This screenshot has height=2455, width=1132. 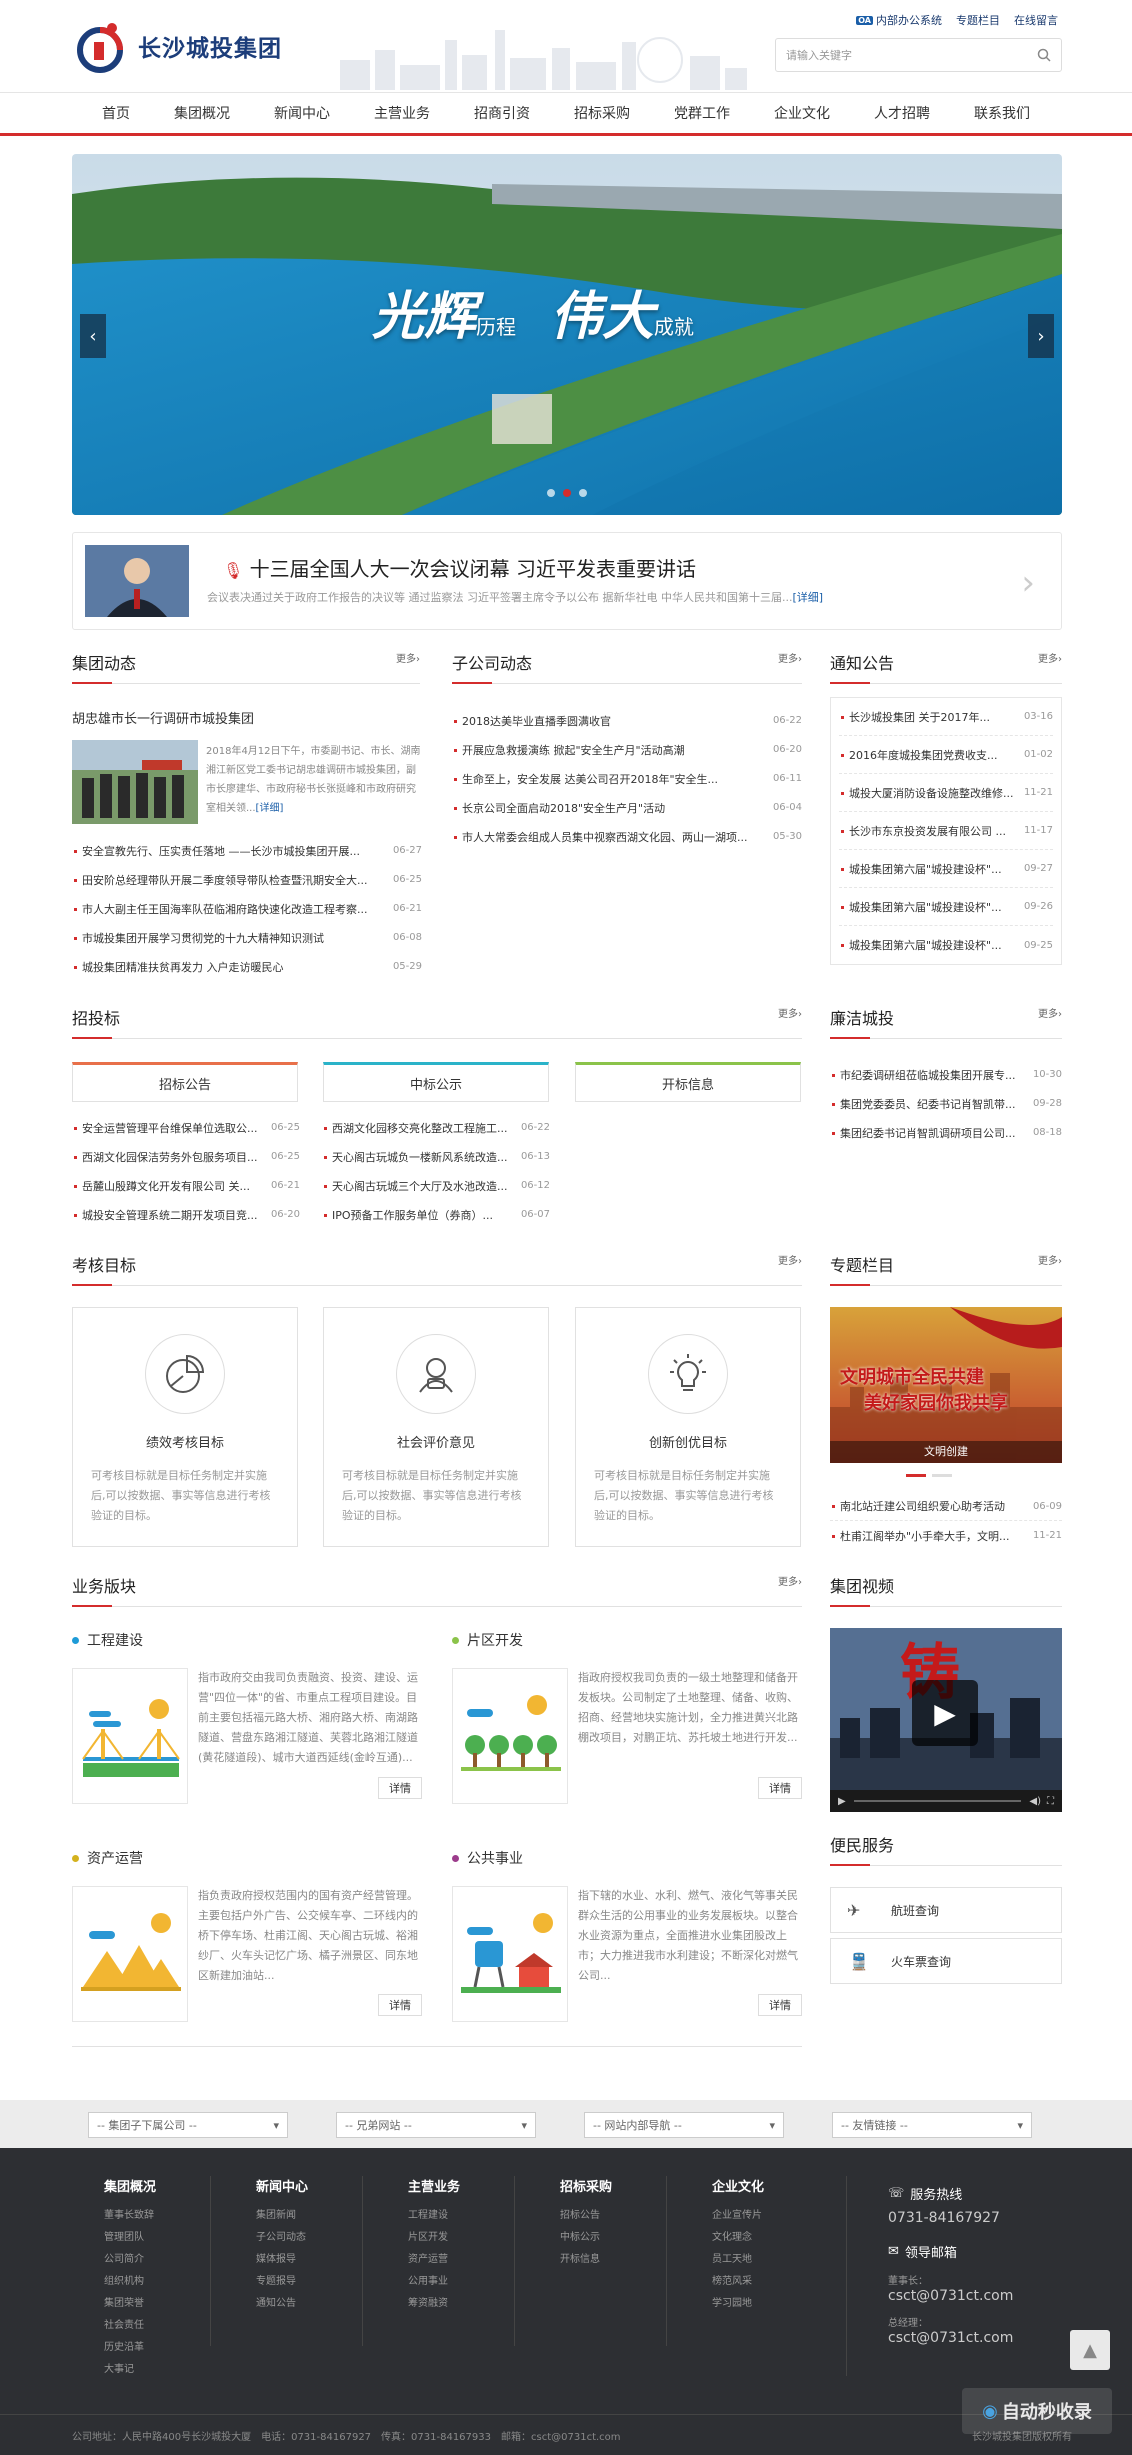 What do you see at coordinates (567, 334) in the screenshot?
I see `hero-banner: 光辉历程 伟大成就 ‹ ›` at bounding box center [567, 334].